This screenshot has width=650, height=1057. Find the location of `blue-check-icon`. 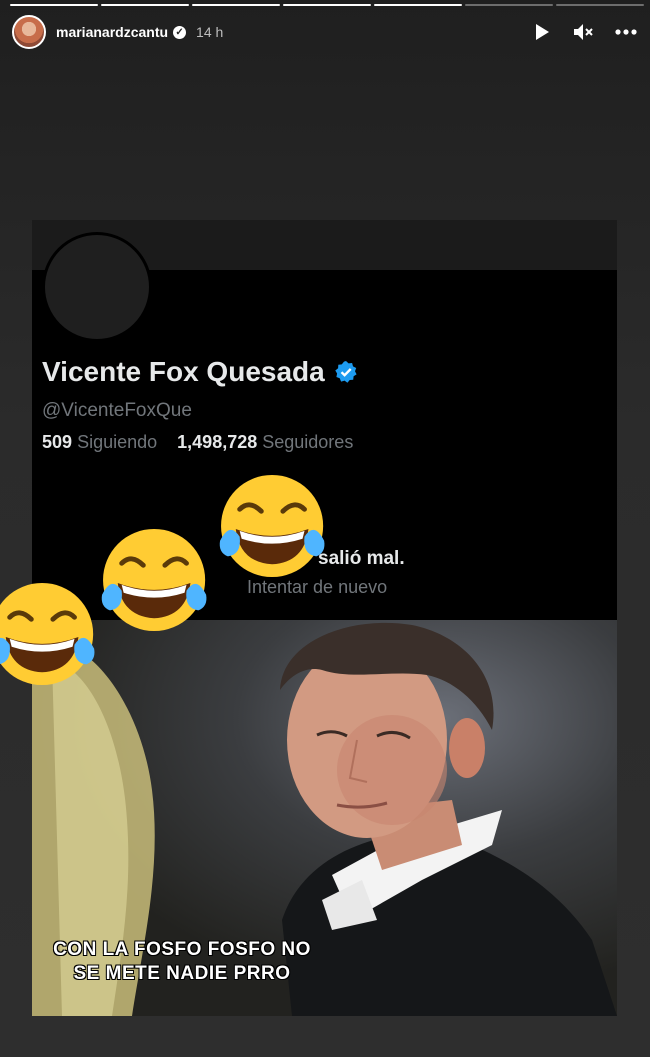

blue-check-icon is located at coordinates (346, 372).